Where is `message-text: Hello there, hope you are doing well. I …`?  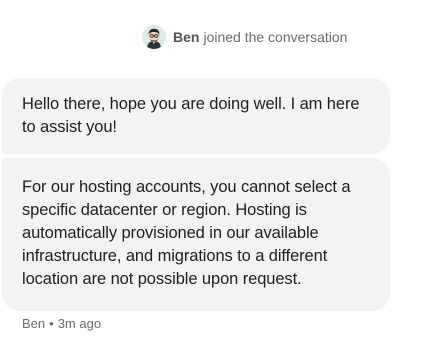
message-text: Hello there, hope you are doing well. I … is located at coordinates (191, 115).